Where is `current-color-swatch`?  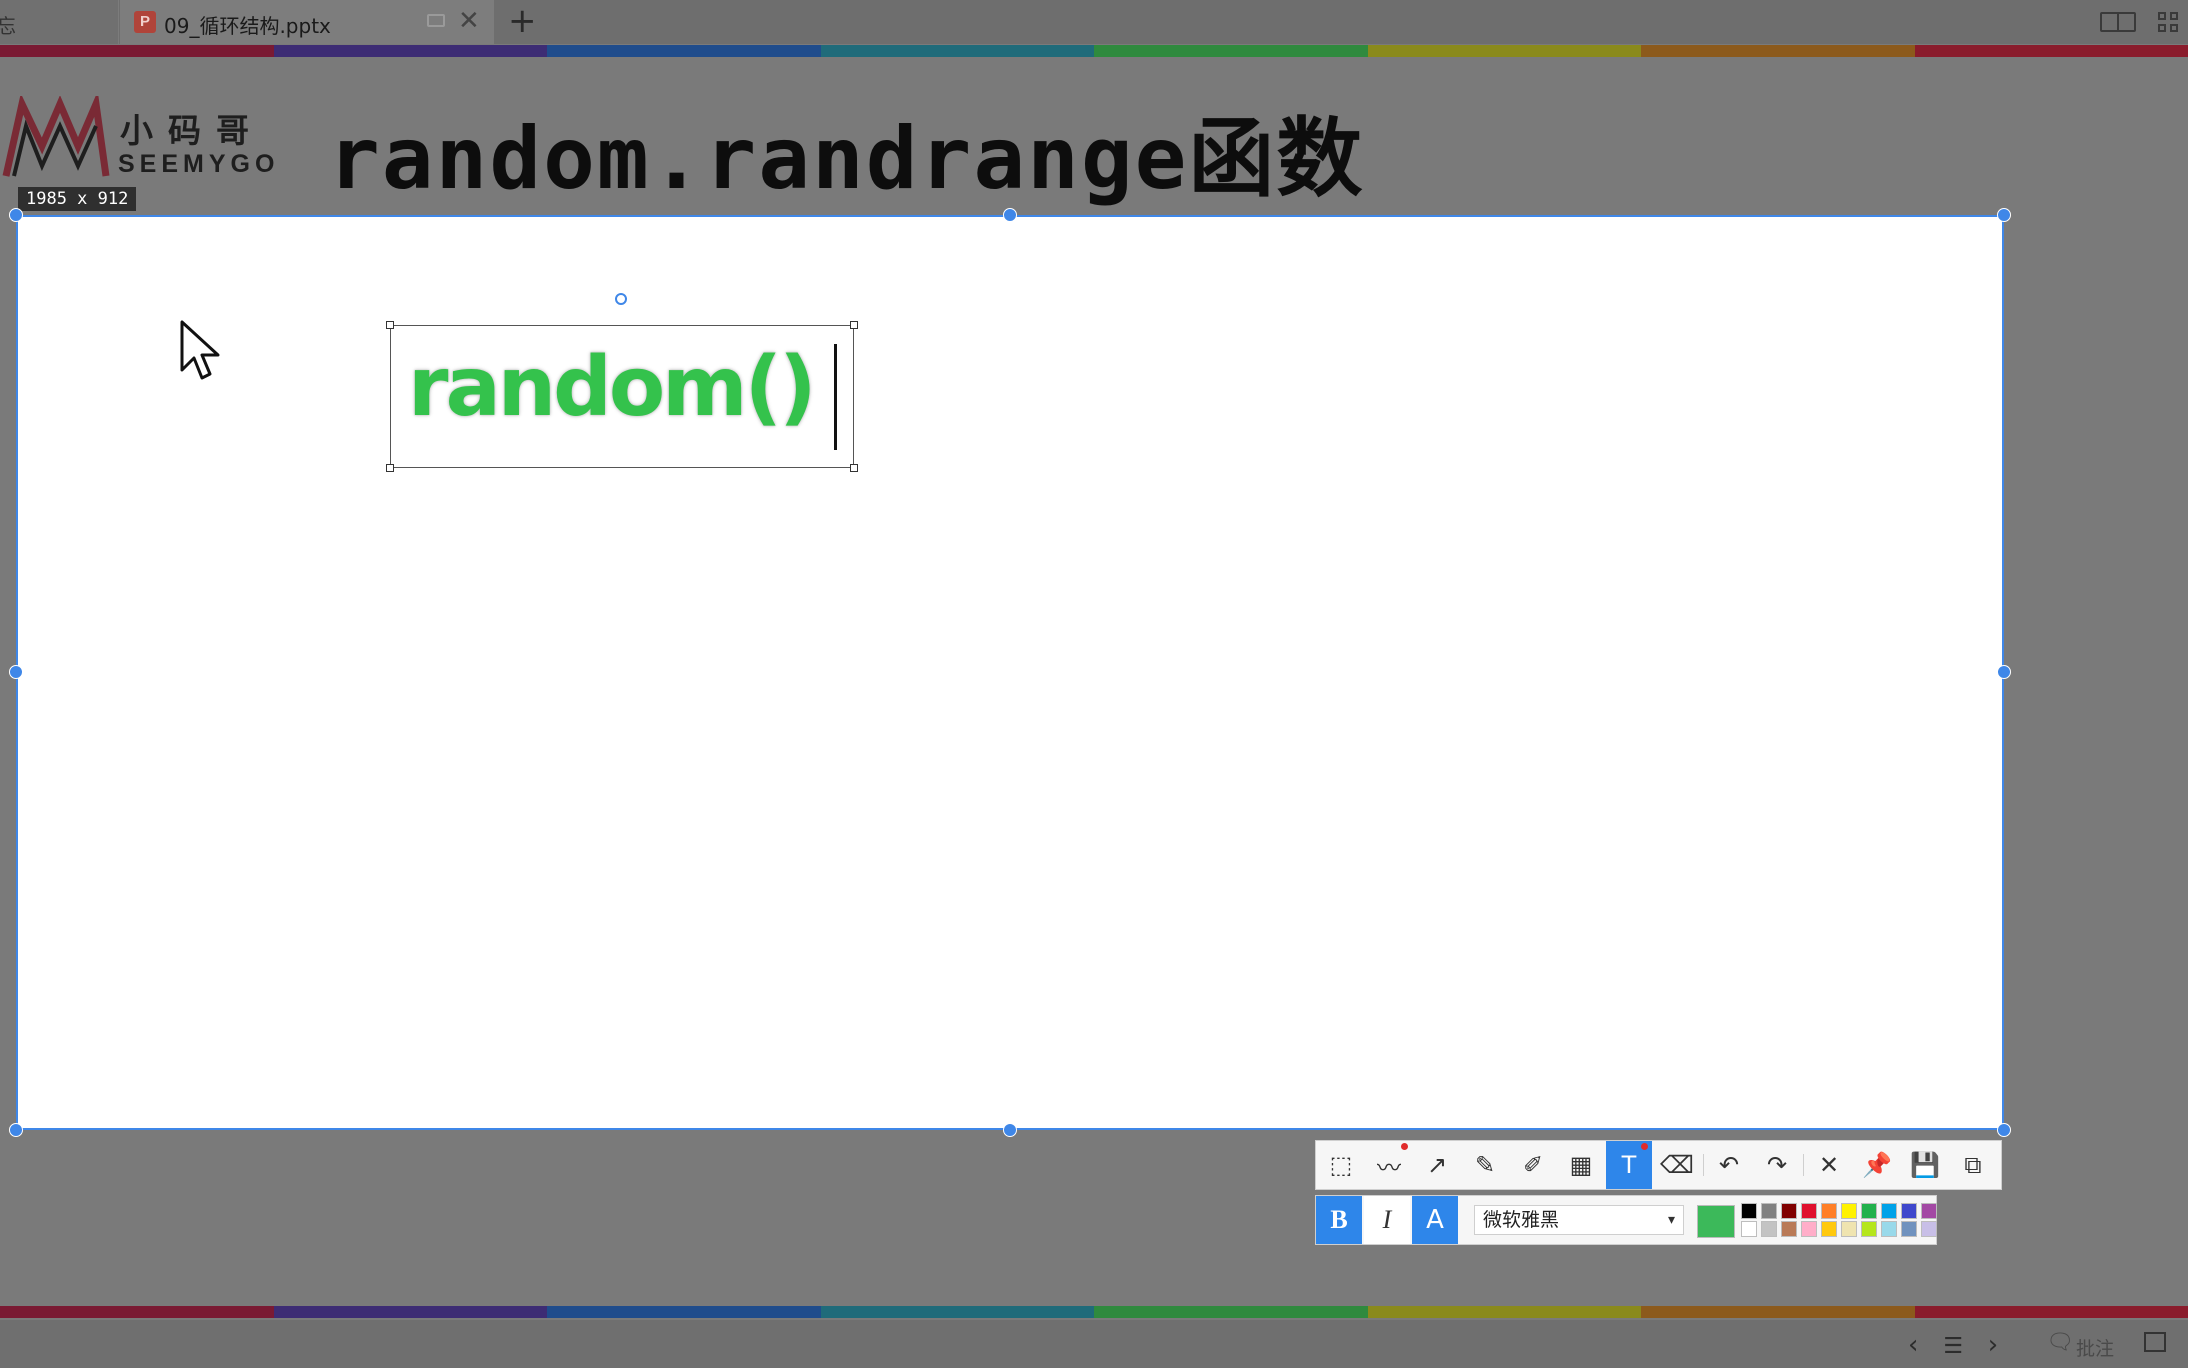 current-color-swatch is located at coordinates (1716, 1221).